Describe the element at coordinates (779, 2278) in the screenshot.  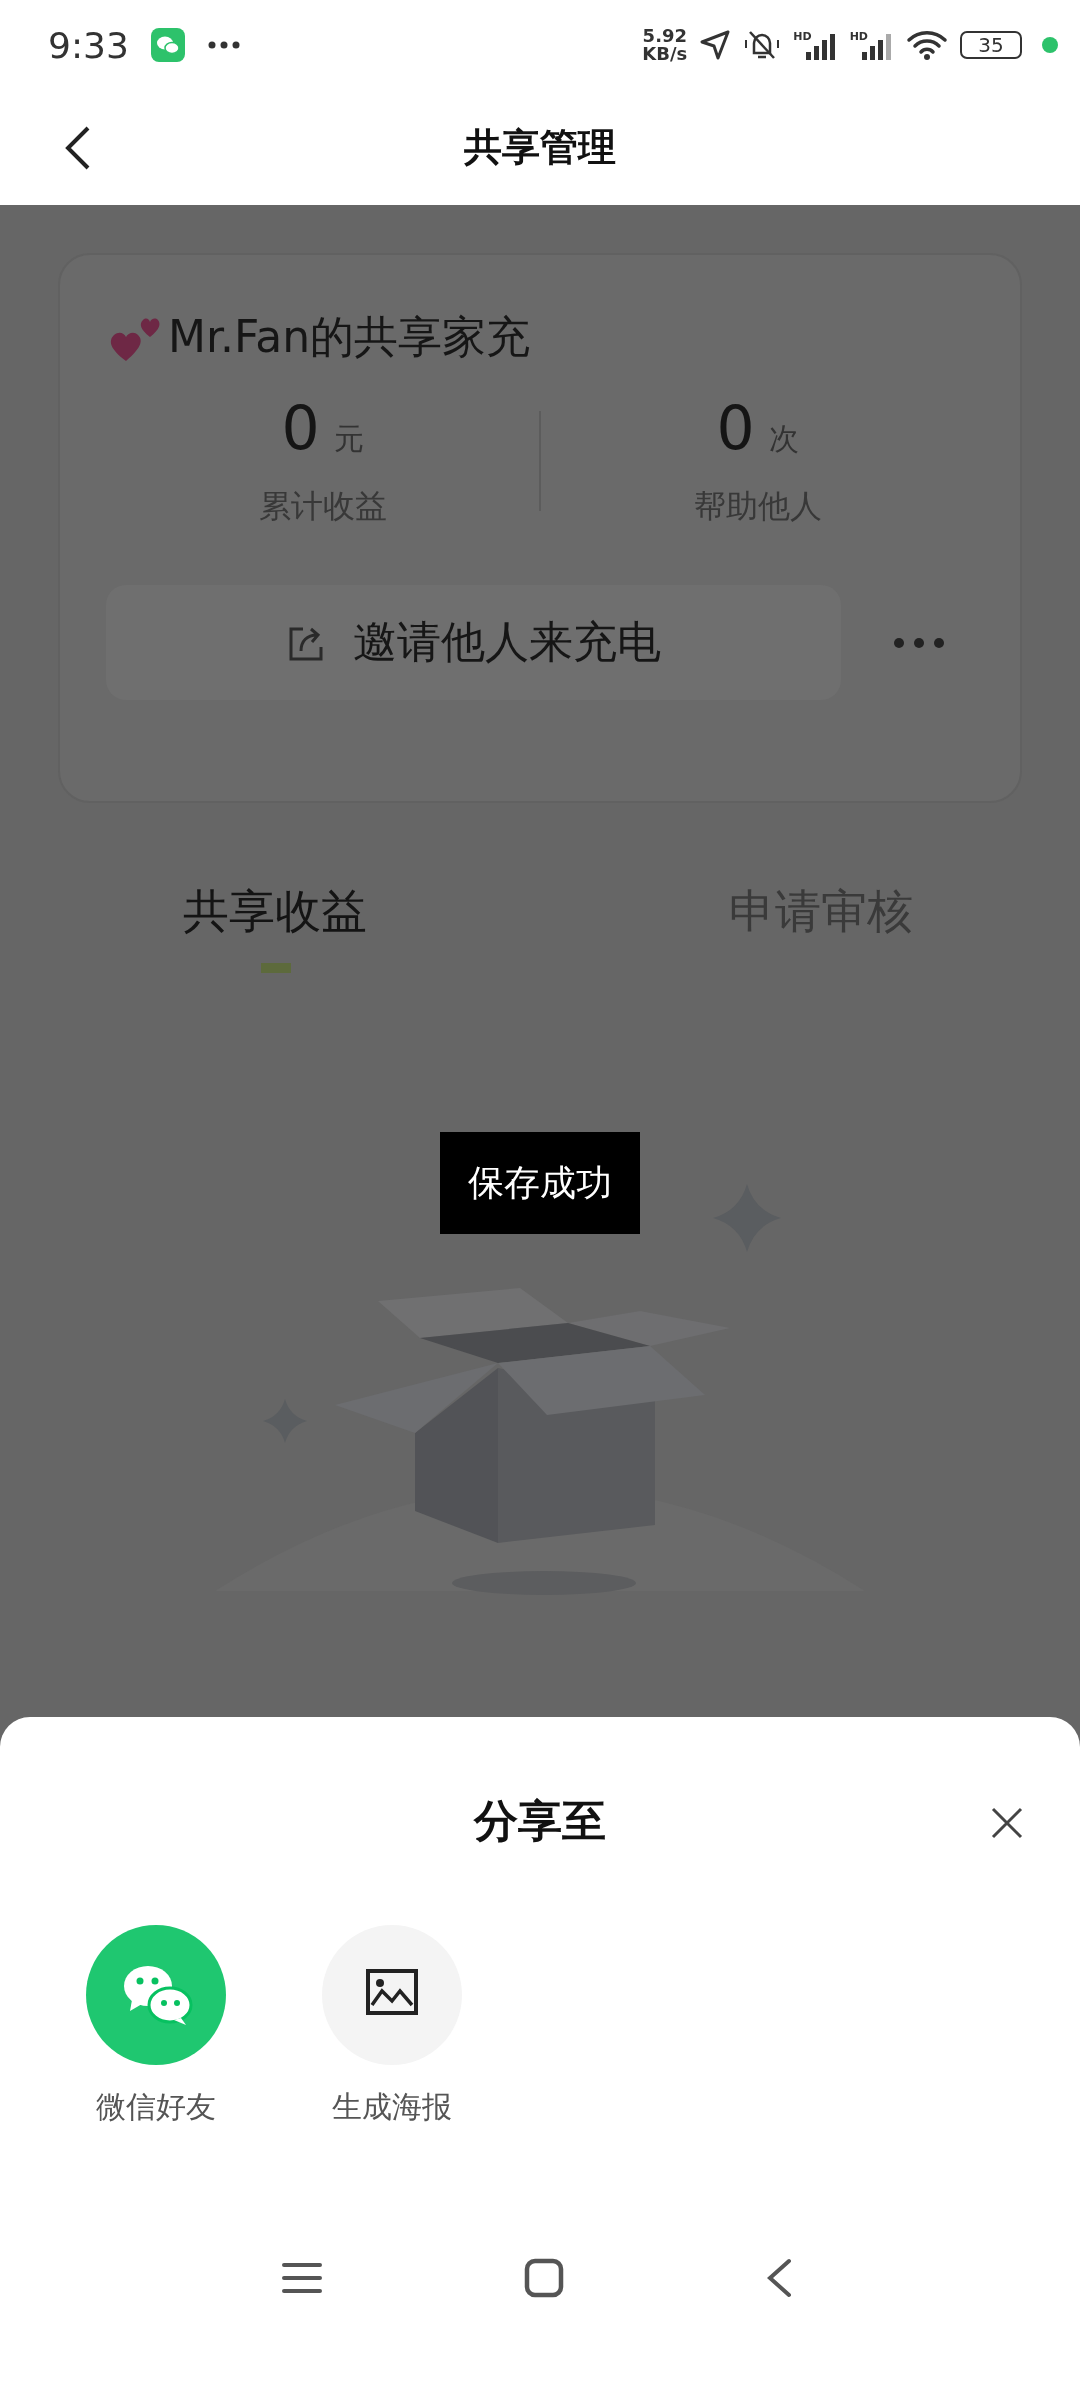
I see `back-icon` at that location.